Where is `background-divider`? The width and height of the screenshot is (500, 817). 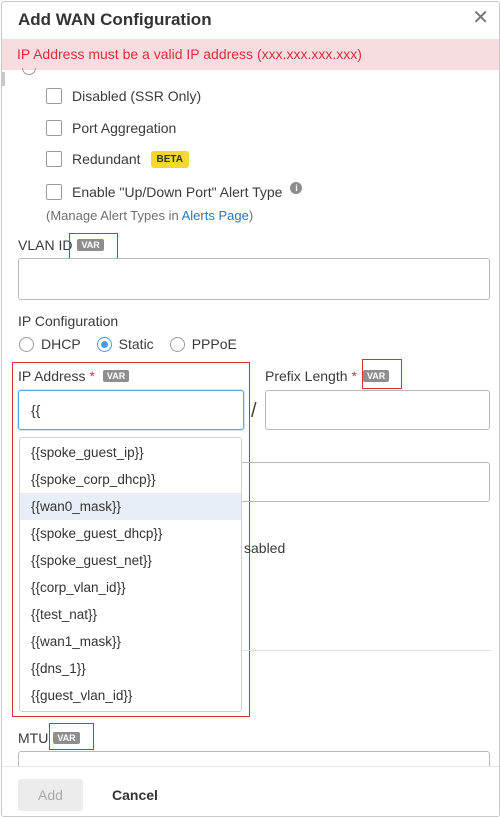 background-divider is located at coordinates (366, 650).